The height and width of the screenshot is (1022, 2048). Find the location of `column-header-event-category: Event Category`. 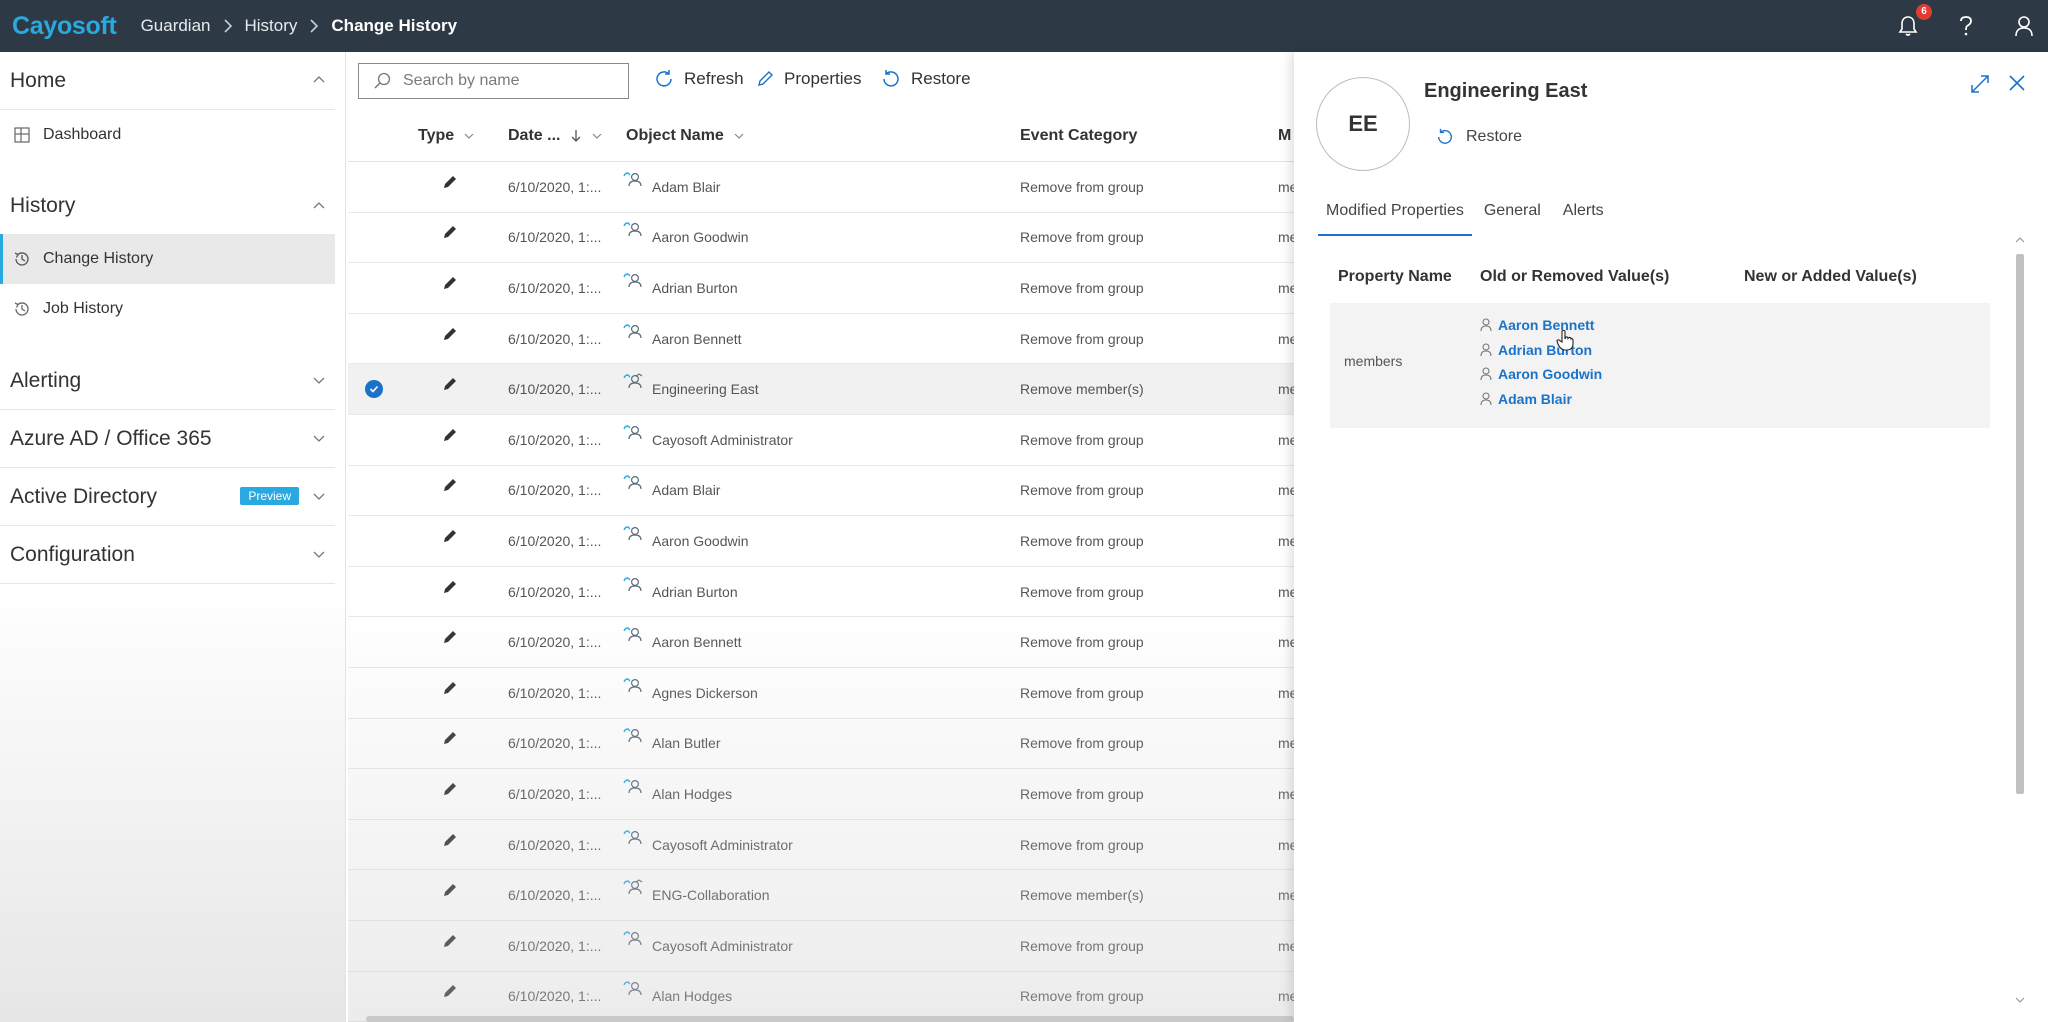

column-header-event-category: Event Category is located at coordinates (1078, 136).